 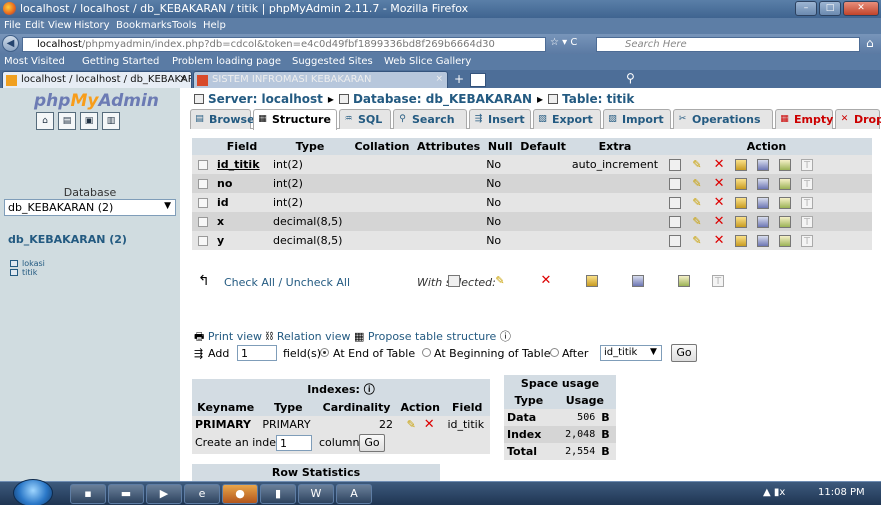 I want to click on taskbar-window-icon: ▮, so click(x=278, y=494).